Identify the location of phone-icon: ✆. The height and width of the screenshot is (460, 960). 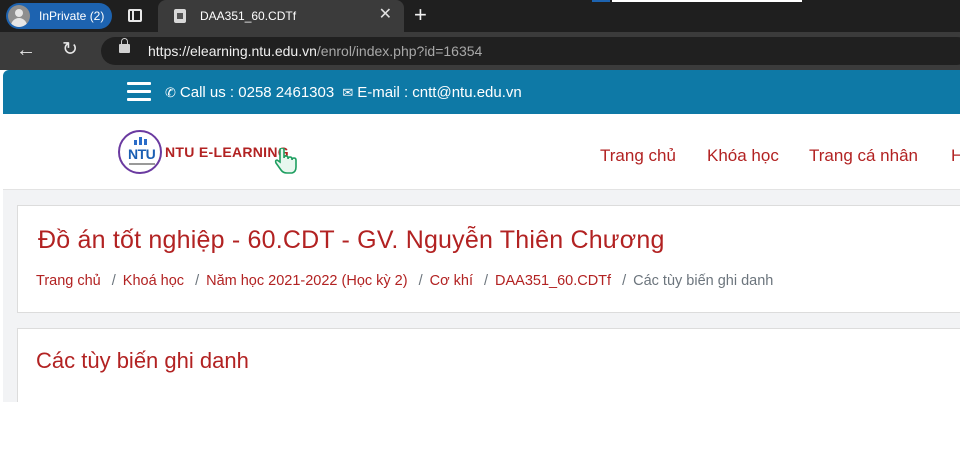
(170, 92).